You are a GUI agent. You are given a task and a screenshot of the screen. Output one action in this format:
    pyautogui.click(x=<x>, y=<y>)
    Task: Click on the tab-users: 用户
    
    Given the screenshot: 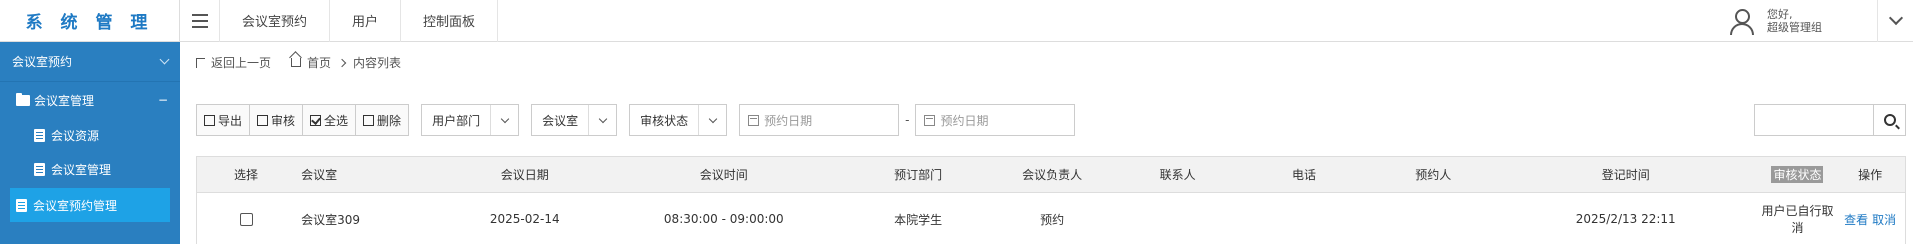 What is the action you would take?
    pyautogui.click(x=366, y=21)
    